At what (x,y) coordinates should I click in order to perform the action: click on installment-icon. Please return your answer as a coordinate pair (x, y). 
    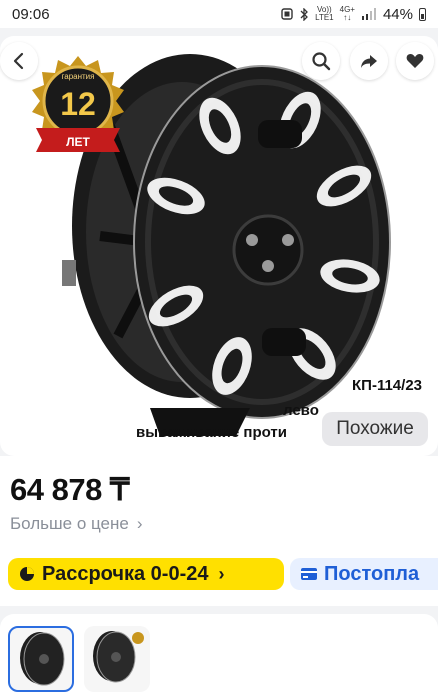
    Looking at the image, I should click on (27, 574).